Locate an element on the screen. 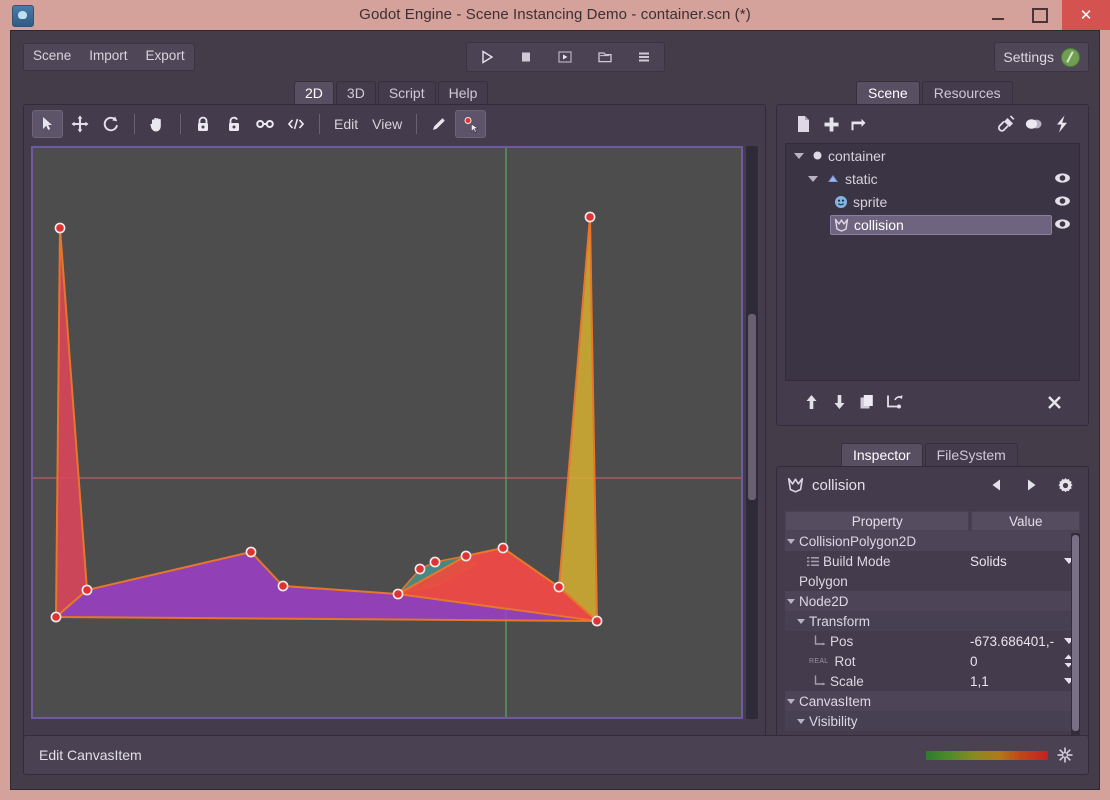 Image resolution: width=1110 pixels, height=800 pixels. tree-item-container: container is located at coordinates (932, 155).